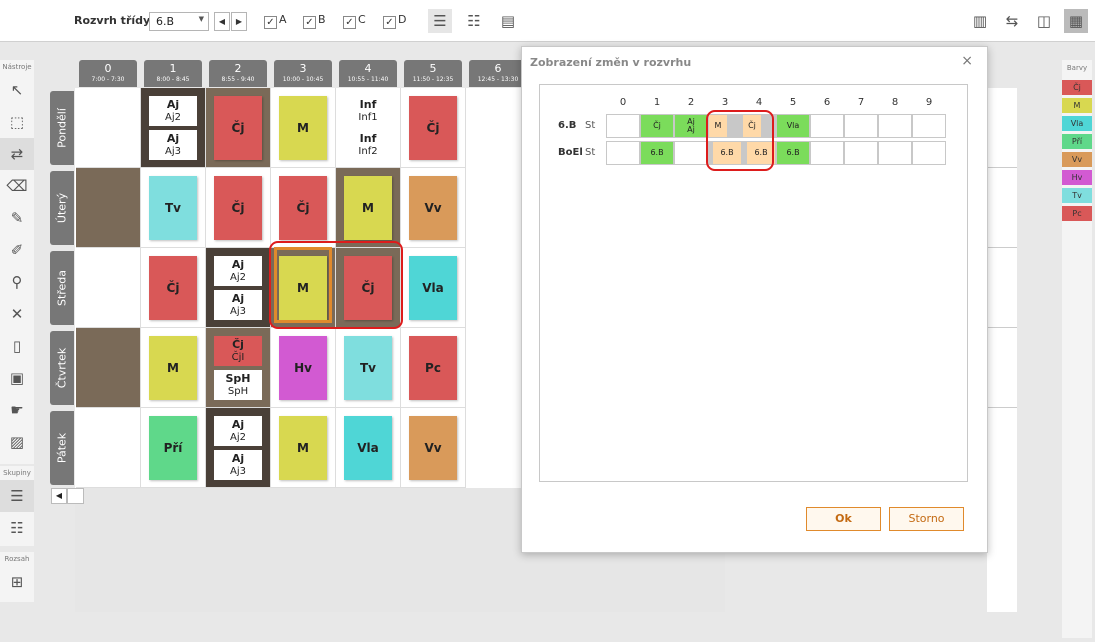  What do you see at coordinates (179, 21) in the screenshot?
I see `class-select: 6.B ▼` at bounding box center [179, 21].